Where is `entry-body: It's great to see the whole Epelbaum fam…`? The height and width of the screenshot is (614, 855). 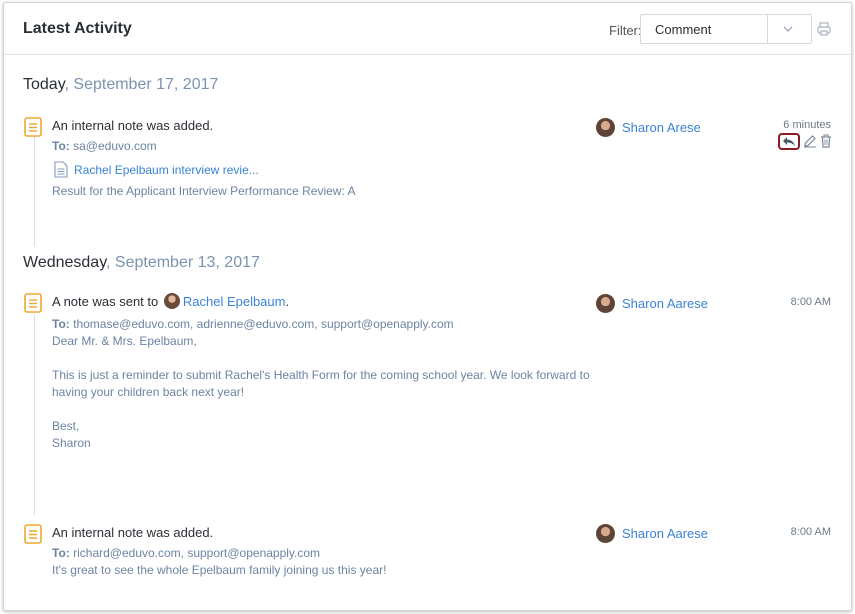 entry-body: It's great to see the whole Epelbaum fam… is located at coordinates (219, 570).